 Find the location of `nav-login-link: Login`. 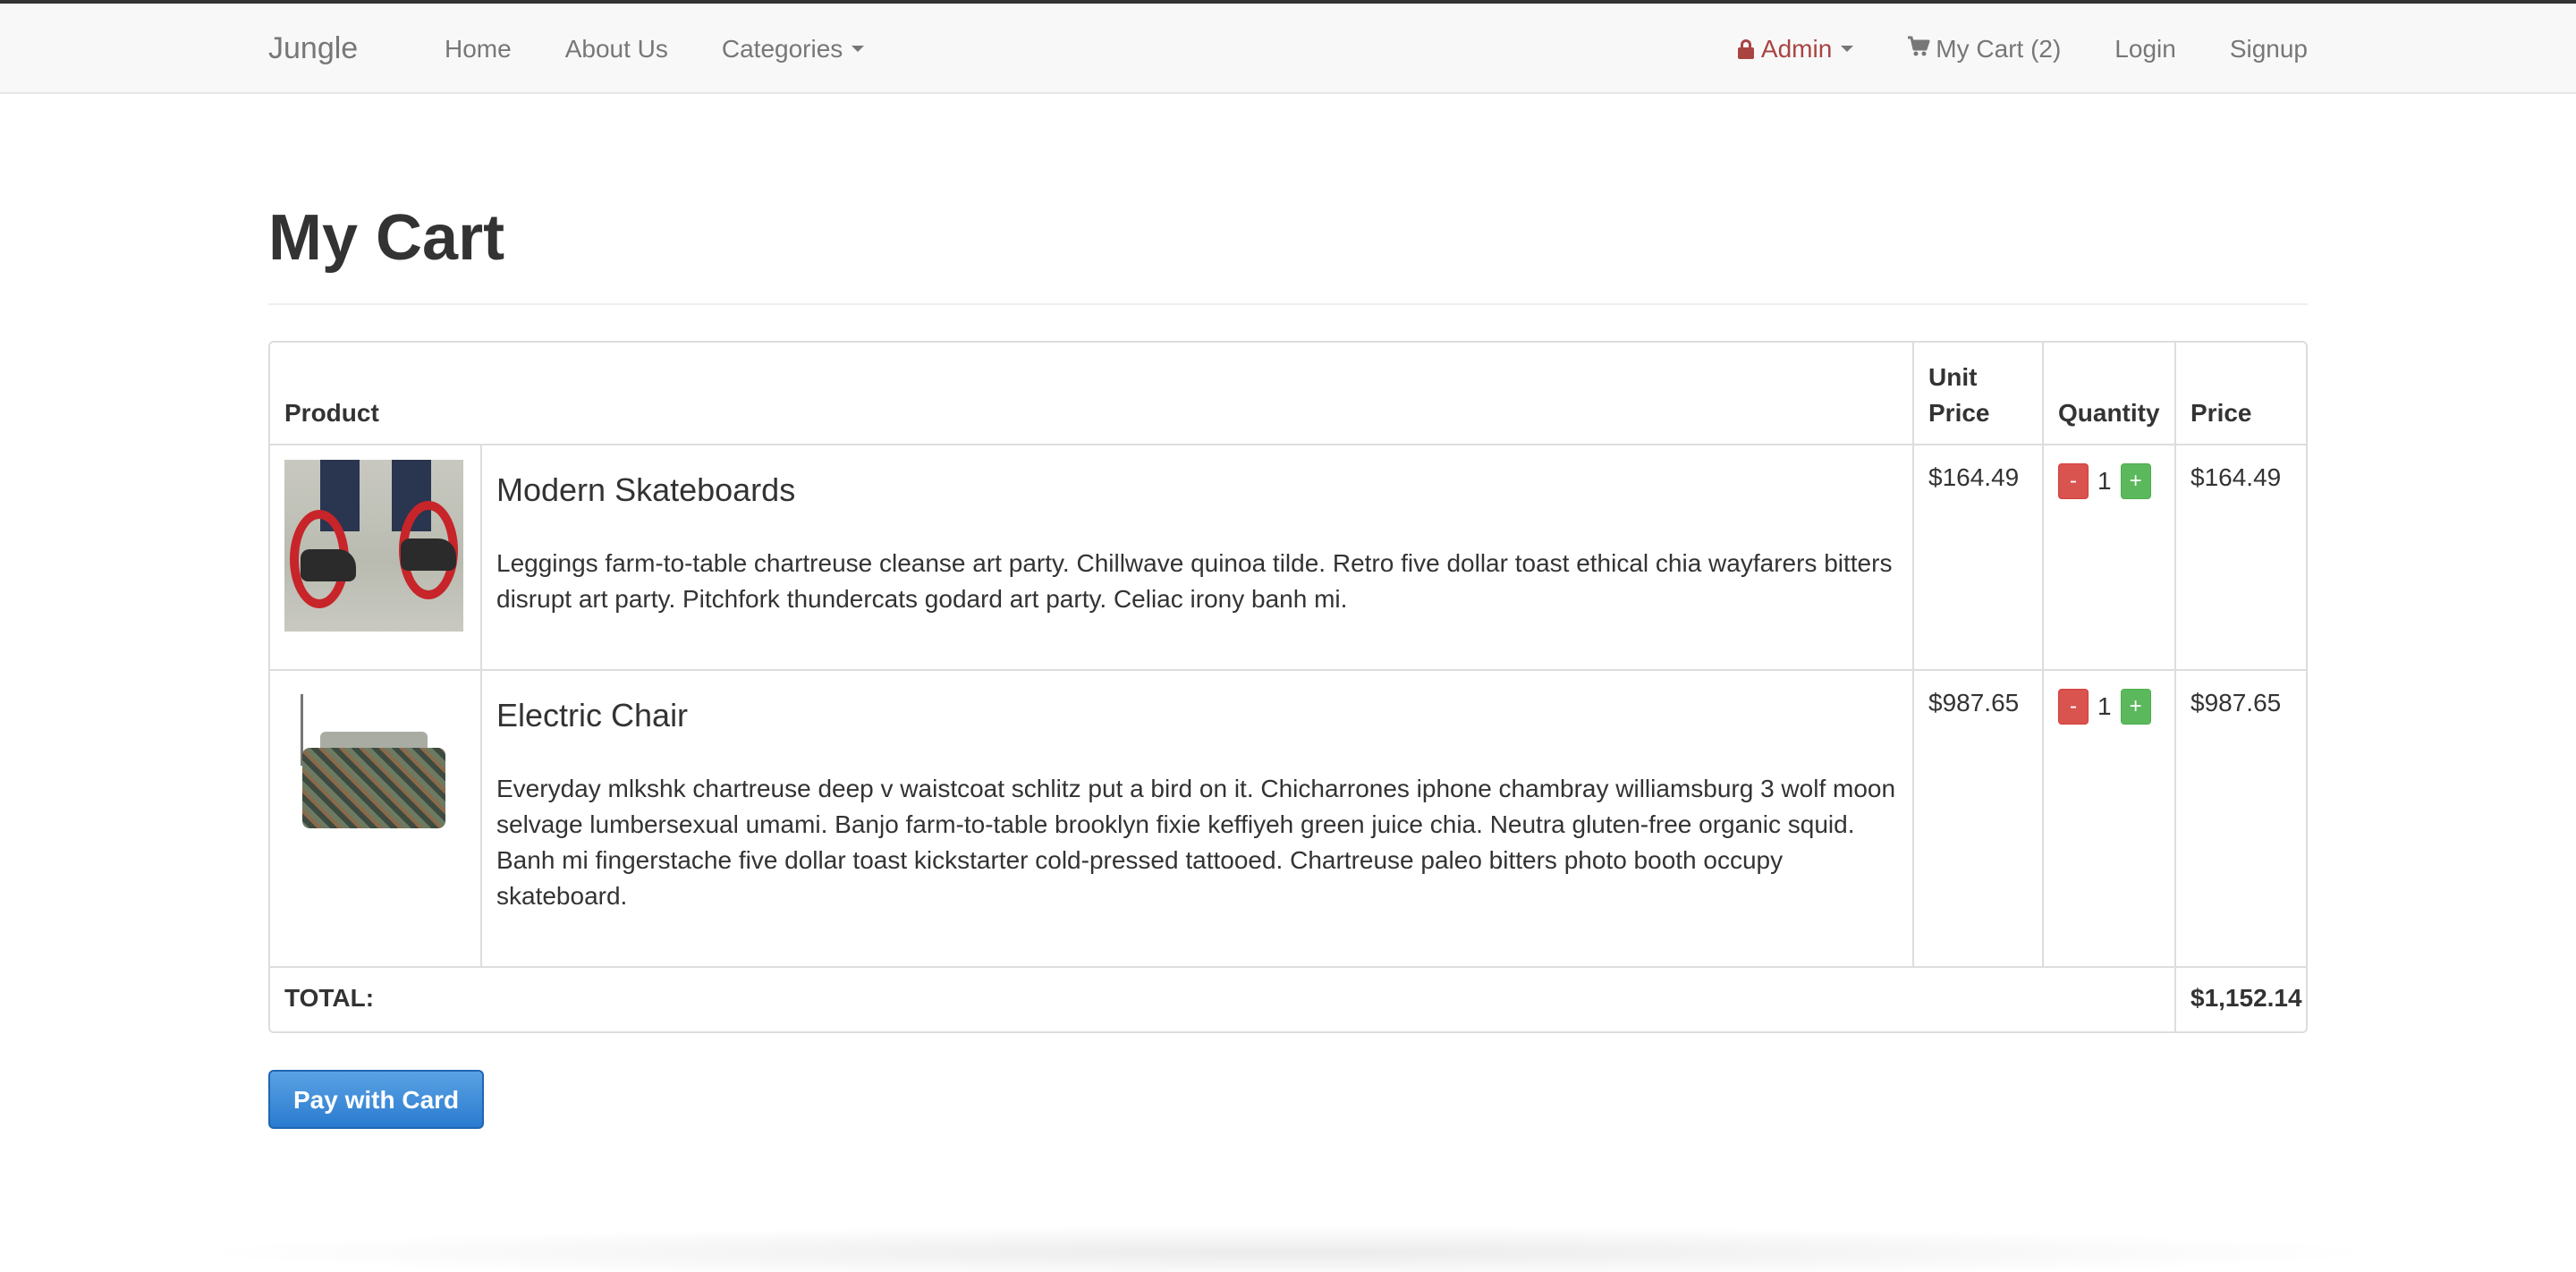

nav-login-link: Login is located at coordinates (2145, 49).